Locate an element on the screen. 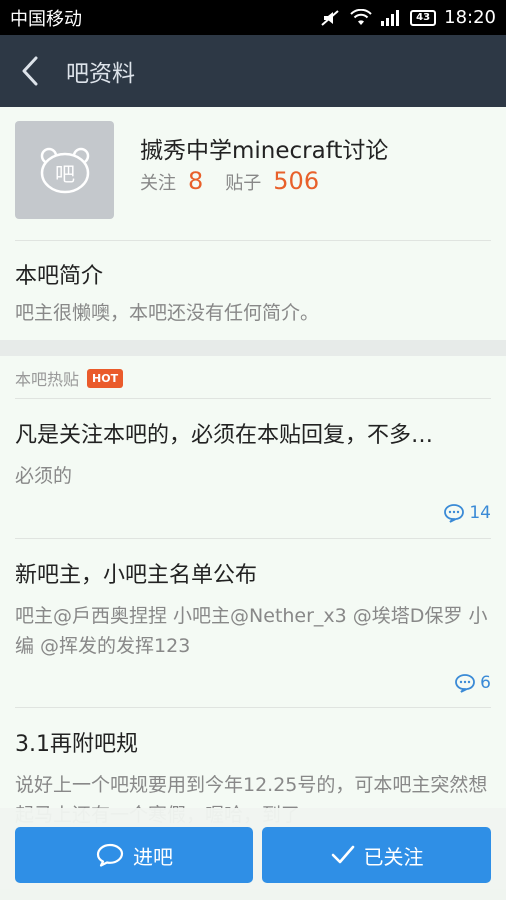 Image resolution: width=506 pixels, height=900 pixels. enter-bar-label: 进吧 is located at coordinates (153, 856).